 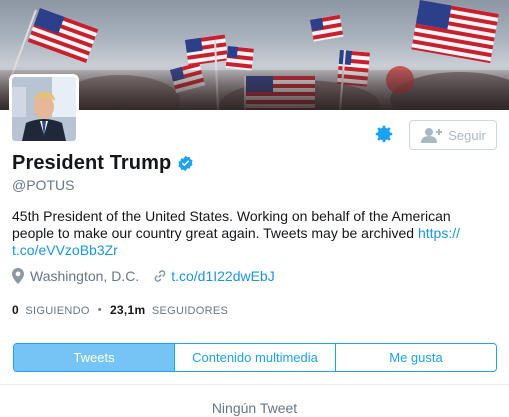 What do you see at coordinates (190, 311) in the screenshot?
I see `followers-label: SEGUIDORES` at bounding box center [190, 311].